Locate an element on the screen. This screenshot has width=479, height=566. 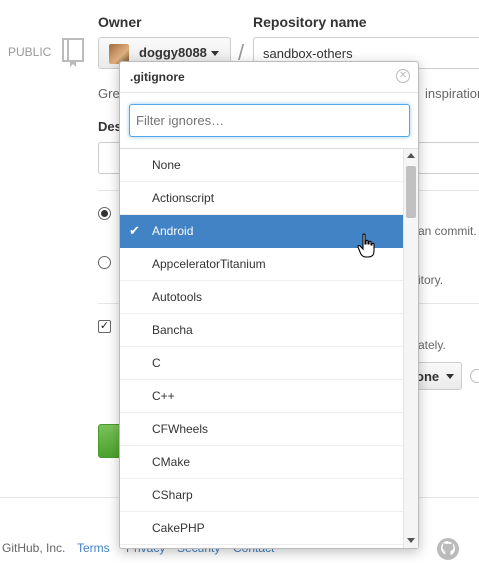
hand-cursor-icon is located at coordinates (366, 245).